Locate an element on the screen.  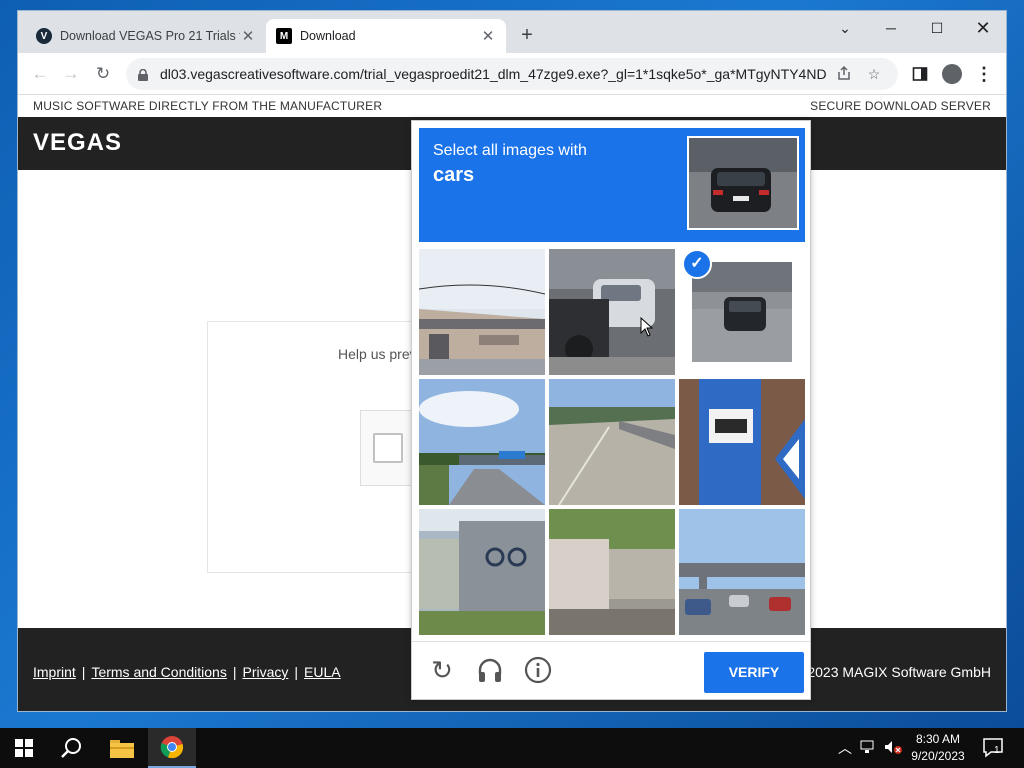
challenge-header: Select all images with cars is located at coordinates (612, 185).